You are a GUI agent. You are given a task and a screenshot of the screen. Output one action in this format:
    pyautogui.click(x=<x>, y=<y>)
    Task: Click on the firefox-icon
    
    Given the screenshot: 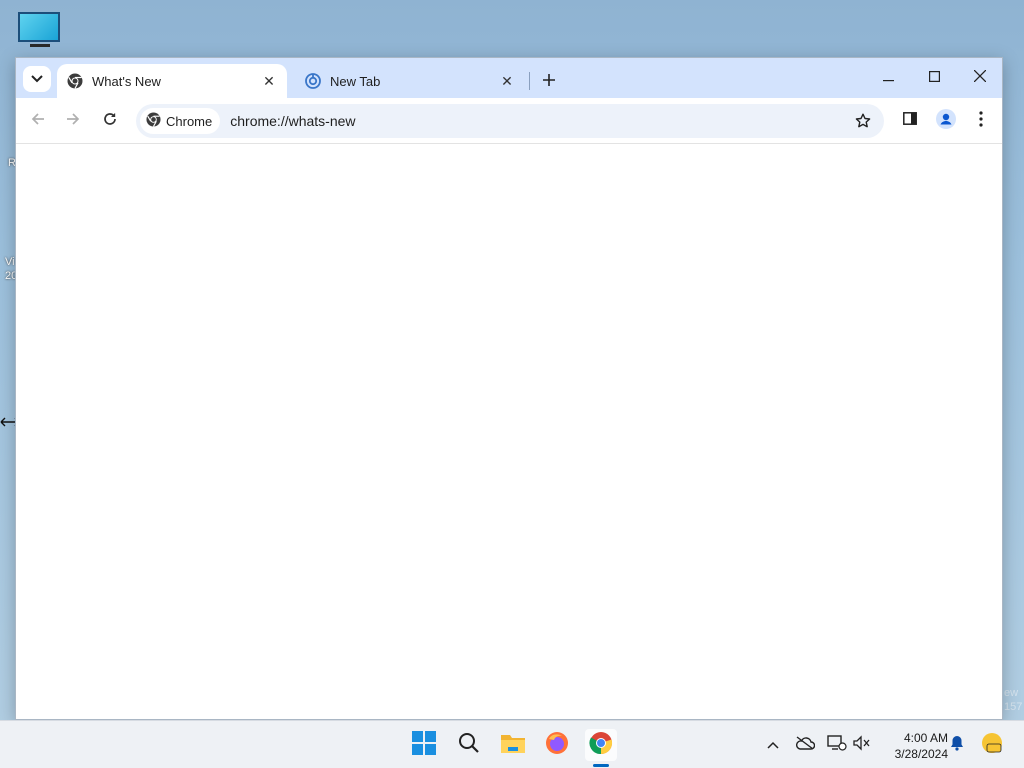 What is the action you would take?
    pyautogui.click(x=557, y=745)
    